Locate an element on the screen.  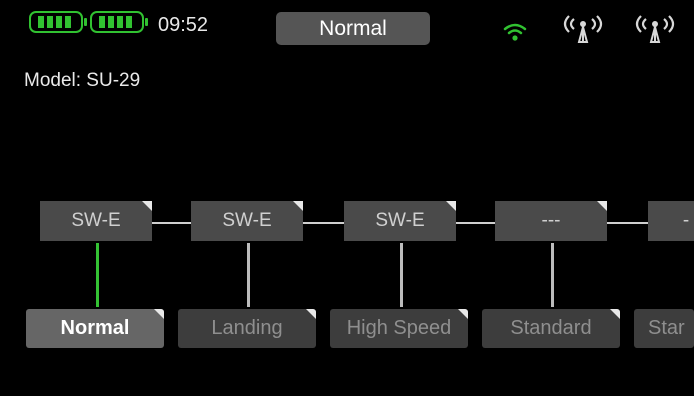
switch-slot-4: --- is located at coordinates (551, 221).